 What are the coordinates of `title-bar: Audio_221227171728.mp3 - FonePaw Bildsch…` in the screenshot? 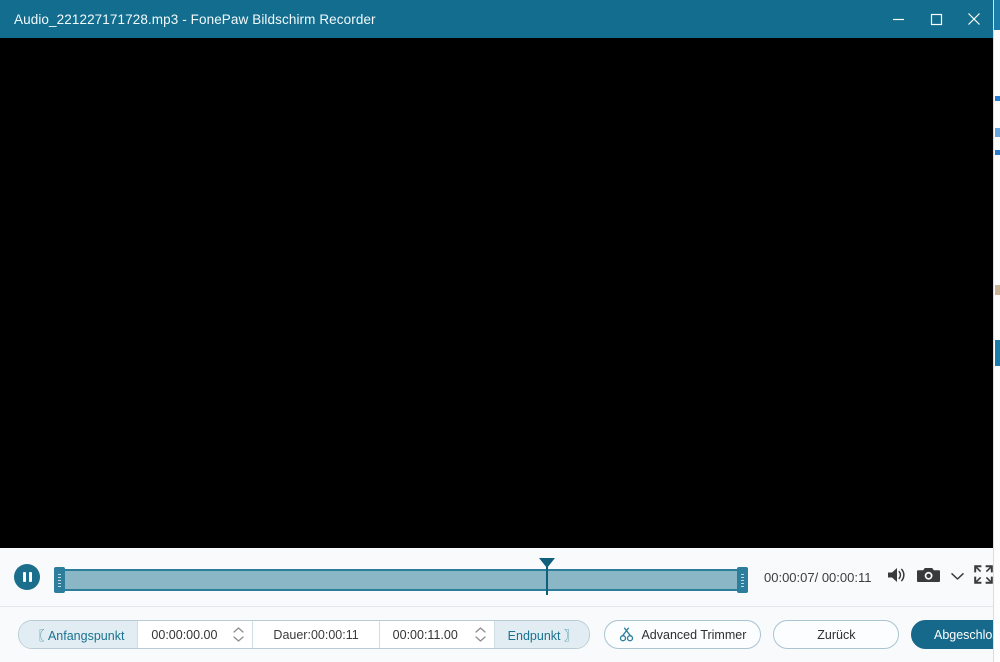 It's located at (496, 19).